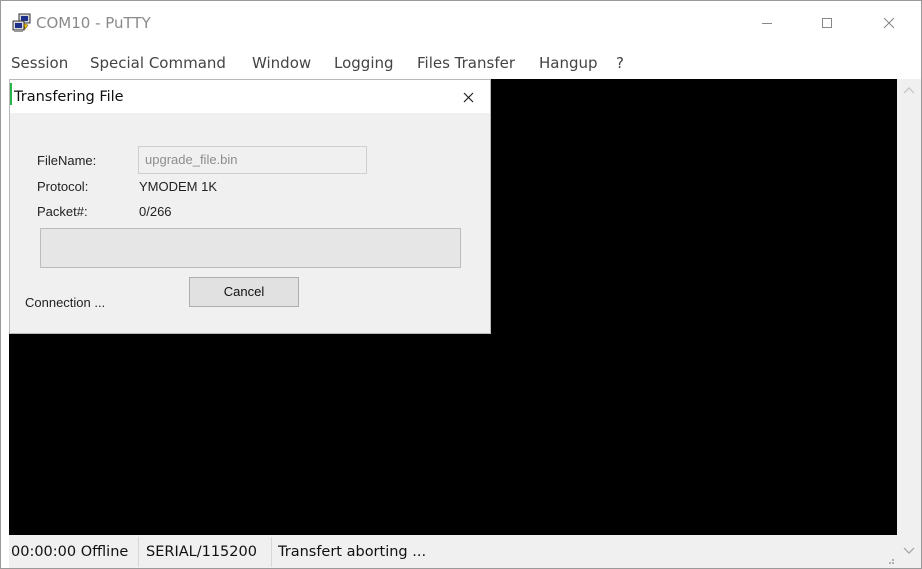 The image size is (922, 569). What do you see at coordinates (11, 94) in the screenshot?
I see `focus-marker` at bounding box center [11, 94].